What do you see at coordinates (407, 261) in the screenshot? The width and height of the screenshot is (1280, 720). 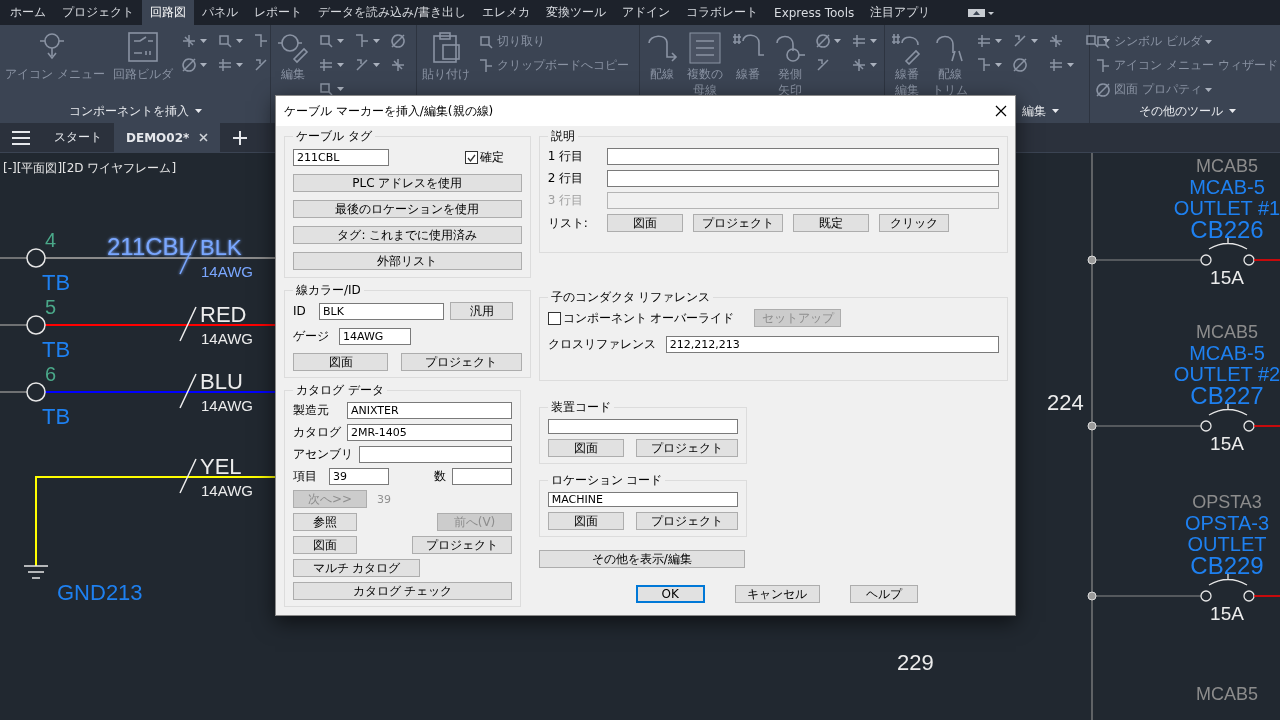 I see `dialog-button: 外部リスト` at bounding box center [407, 261].